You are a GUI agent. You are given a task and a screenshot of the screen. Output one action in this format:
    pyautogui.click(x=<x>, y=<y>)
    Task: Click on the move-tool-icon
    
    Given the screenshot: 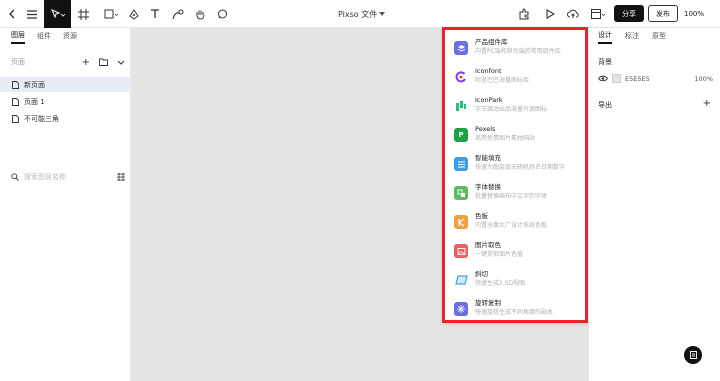 What is the action you would take?
    pyautogui.click(x=57, y=14)
    